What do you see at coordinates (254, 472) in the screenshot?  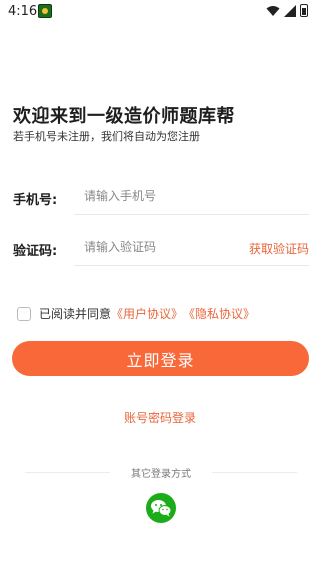 I see `divider-right` at bounding box center [254, 472].